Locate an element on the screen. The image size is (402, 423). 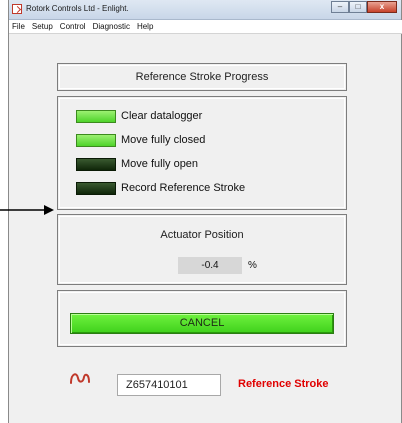
serial-number-field: Z657410101 is located at coordinates (169, 385).